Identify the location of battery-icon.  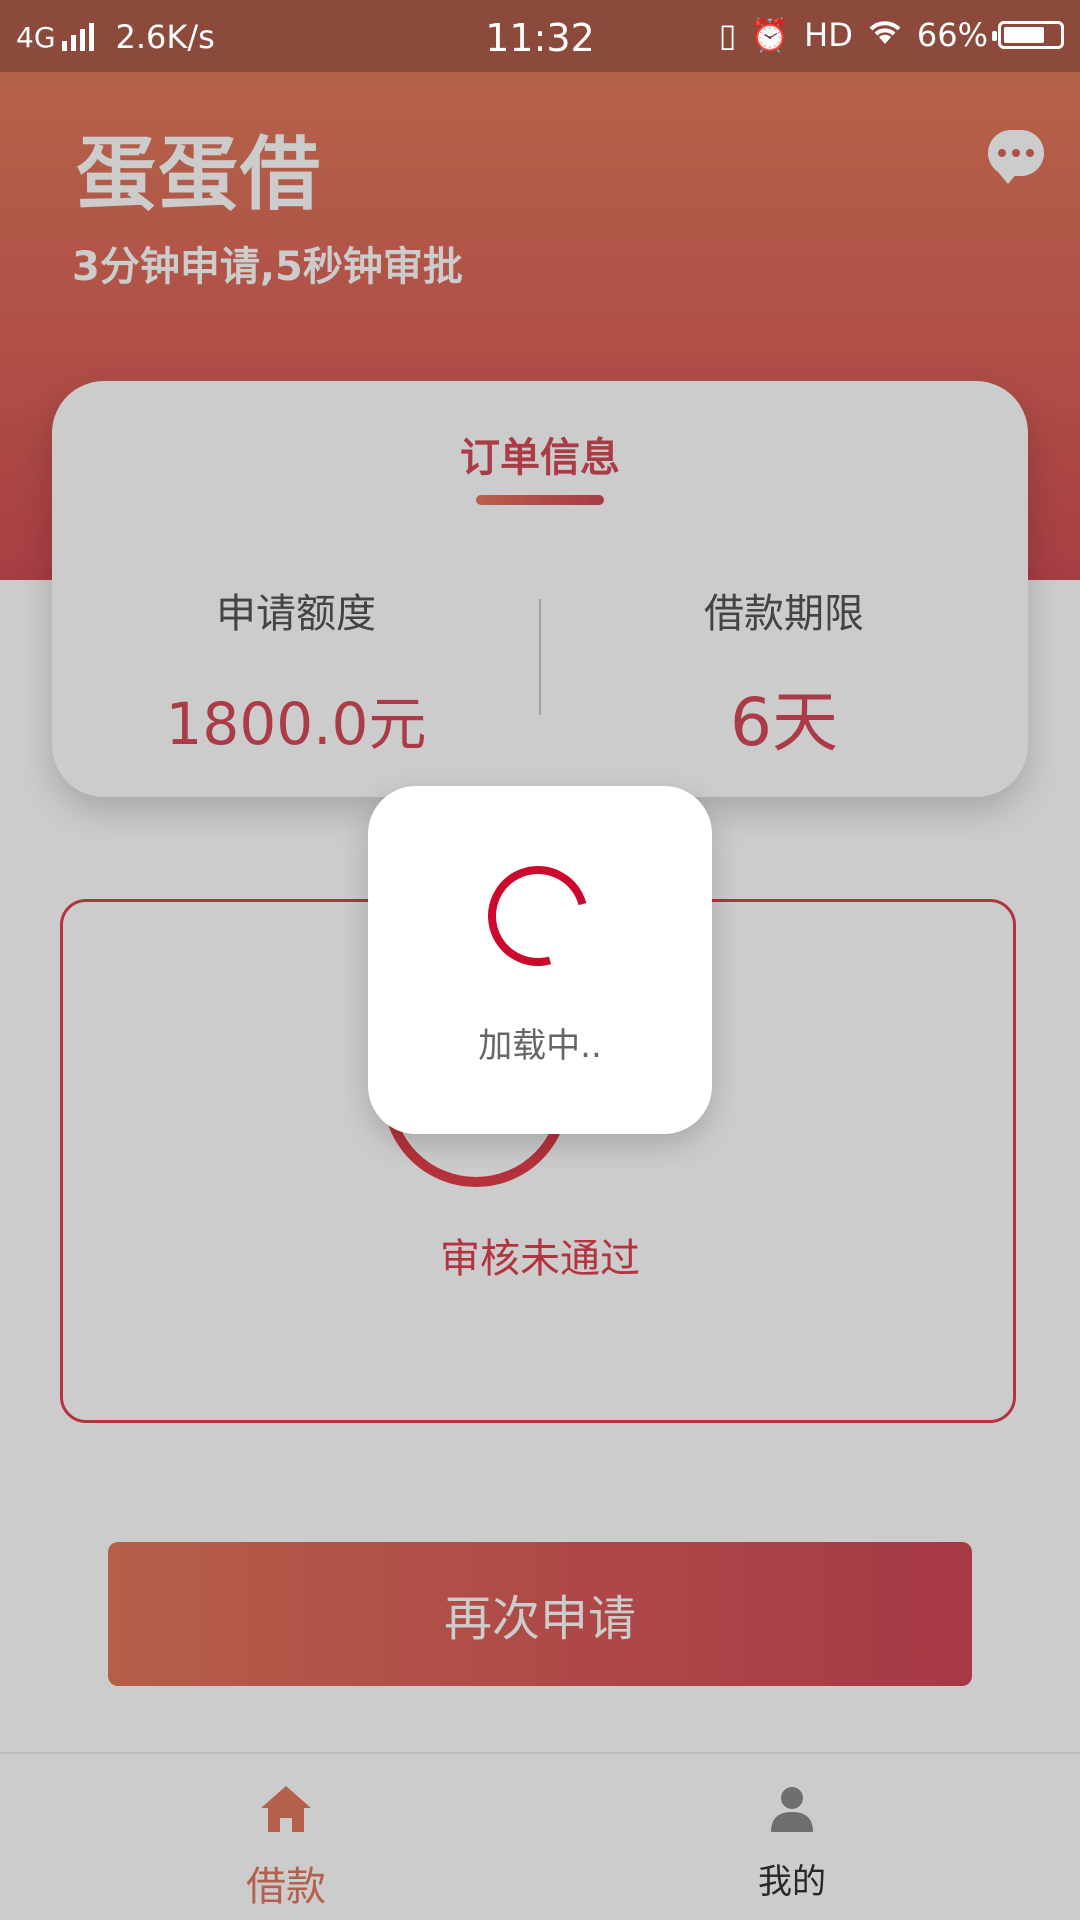
(1028, 35).